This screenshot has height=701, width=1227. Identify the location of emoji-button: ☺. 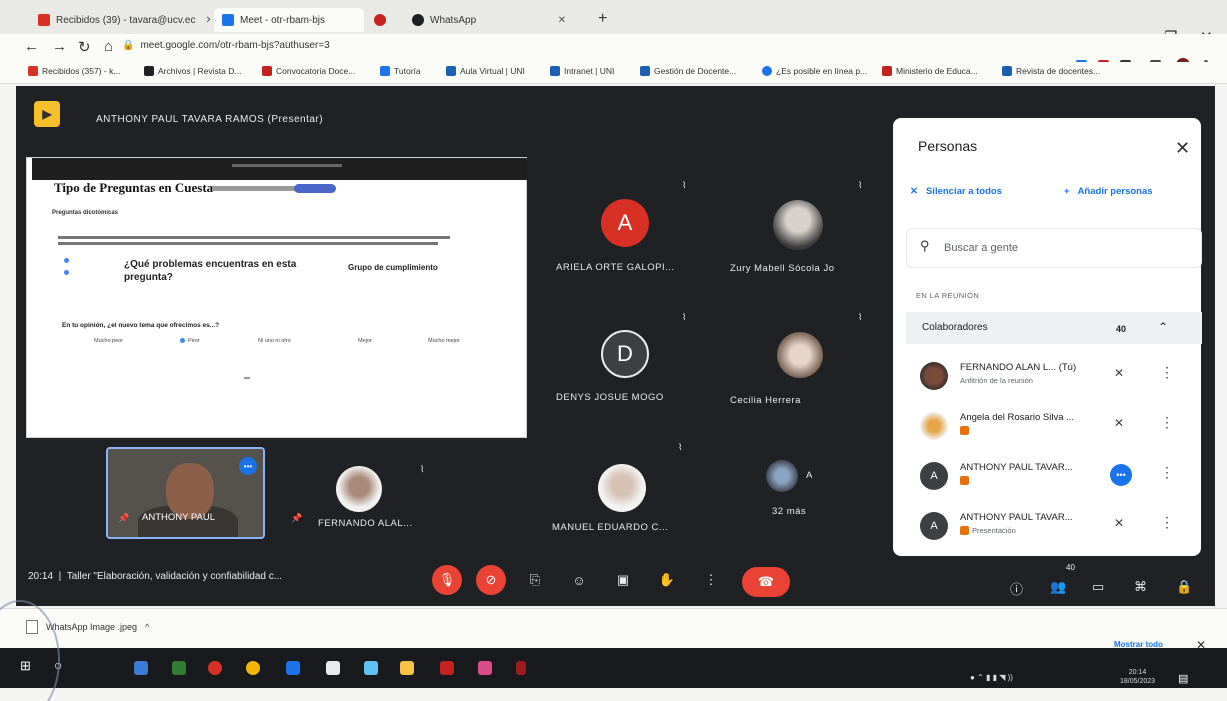
(579, 580).